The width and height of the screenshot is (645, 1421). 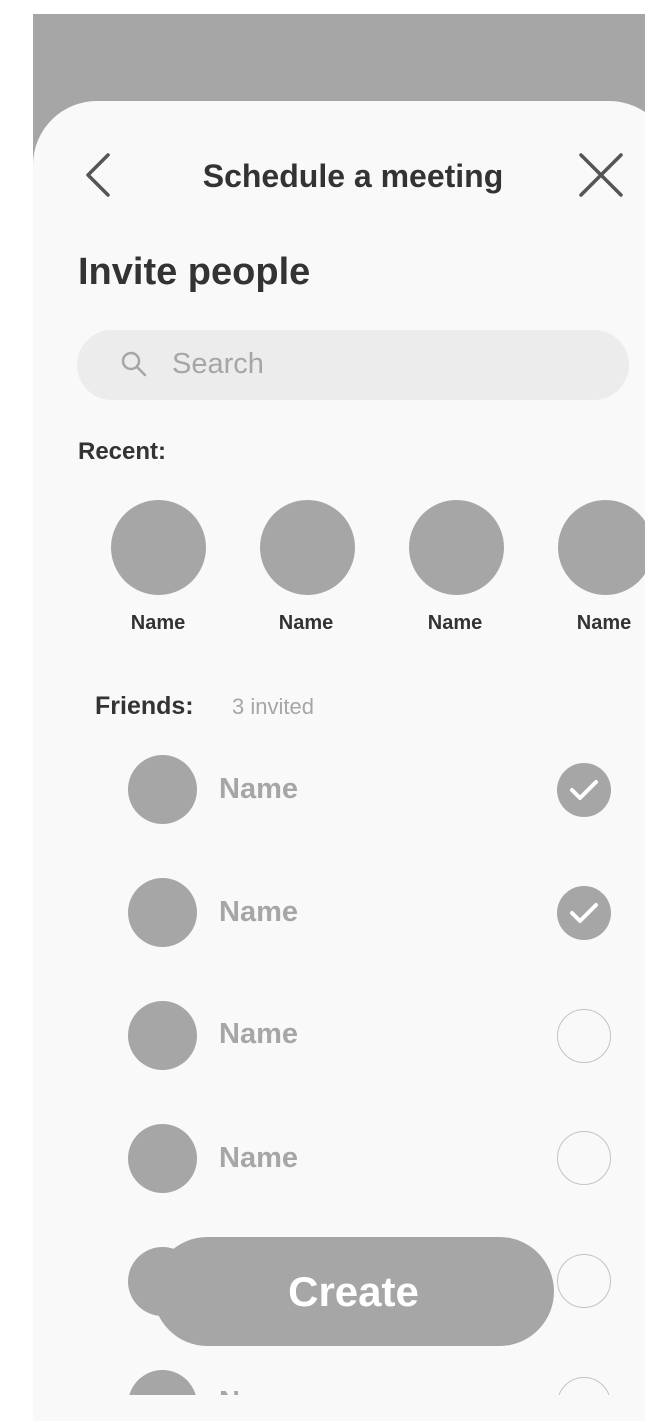 I want to click on search-input, so click(x=382, y=364).